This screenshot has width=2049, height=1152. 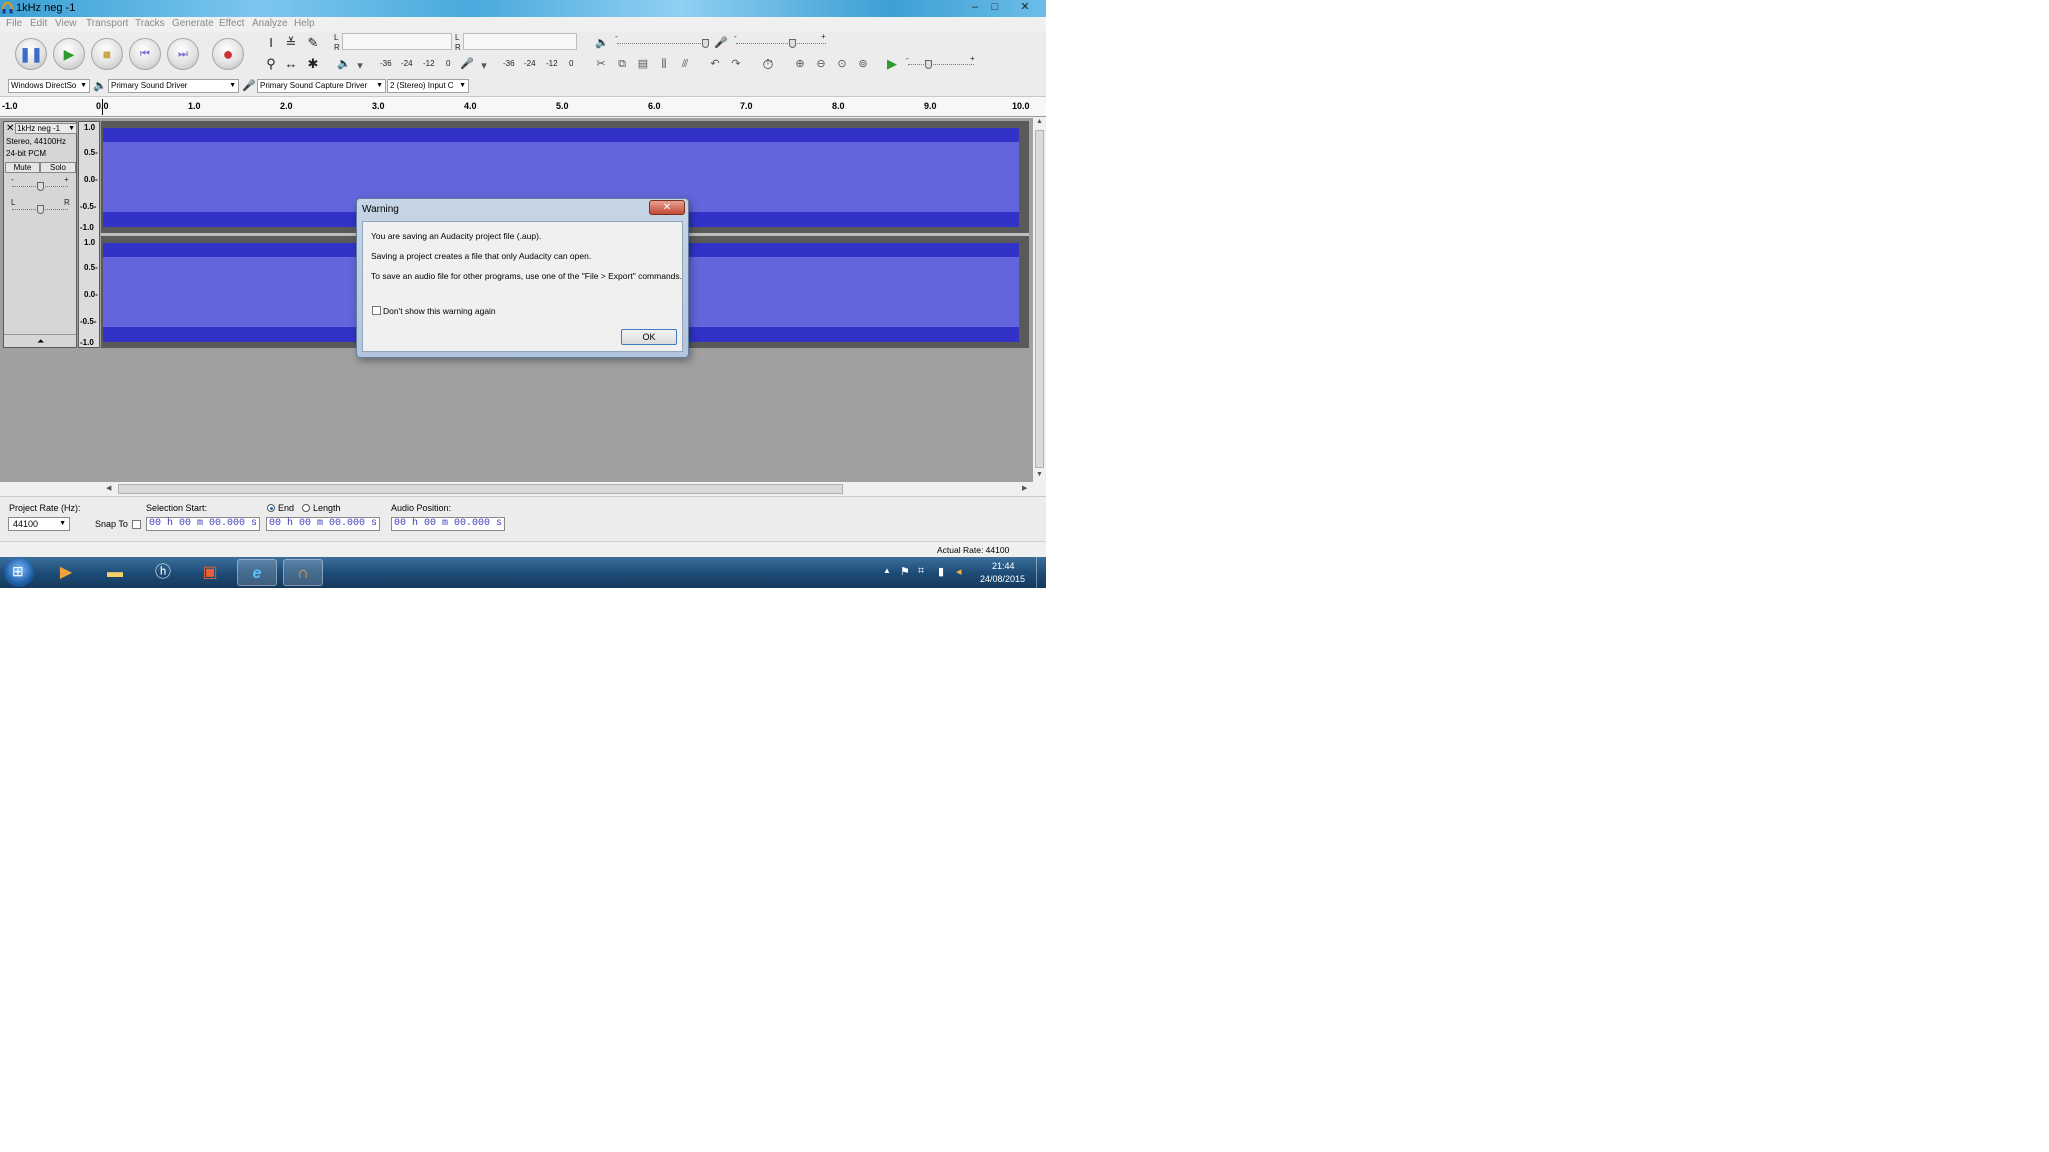 I want to click on menu-analyze: Analyze, so click(x=270, y=23).